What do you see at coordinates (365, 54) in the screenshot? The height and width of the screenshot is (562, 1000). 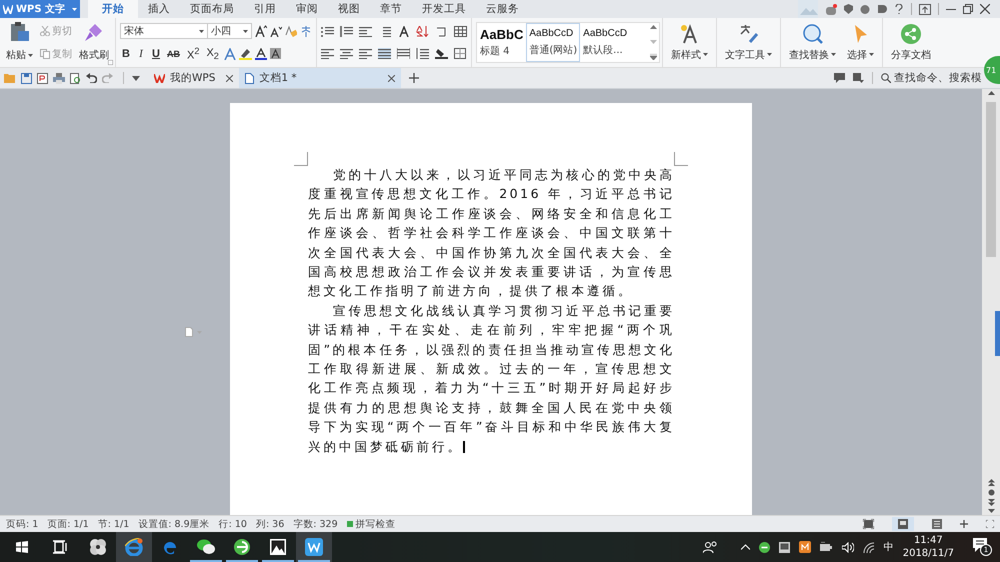 I see `align-right-icon` at bounding box center [365, 54].